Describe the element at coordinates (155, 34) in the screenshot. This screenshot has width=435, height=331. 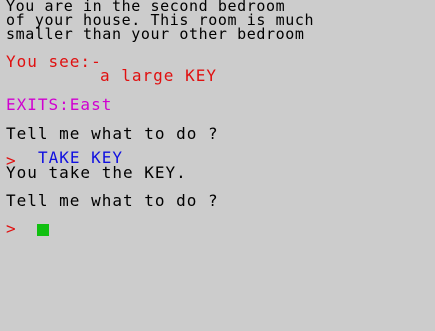
I see `room-description-line-3: smaller than your other bedroom` at that location.